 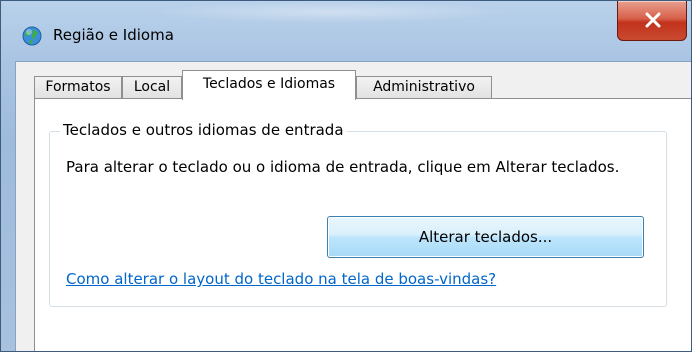 I want to click on close-button, so click(x=652, y=21).